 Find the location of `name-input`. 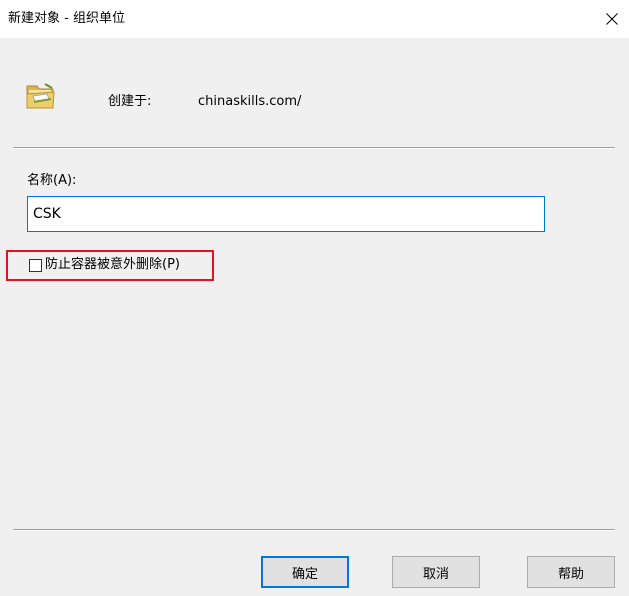

name-input is located at coordinates (286, 214).